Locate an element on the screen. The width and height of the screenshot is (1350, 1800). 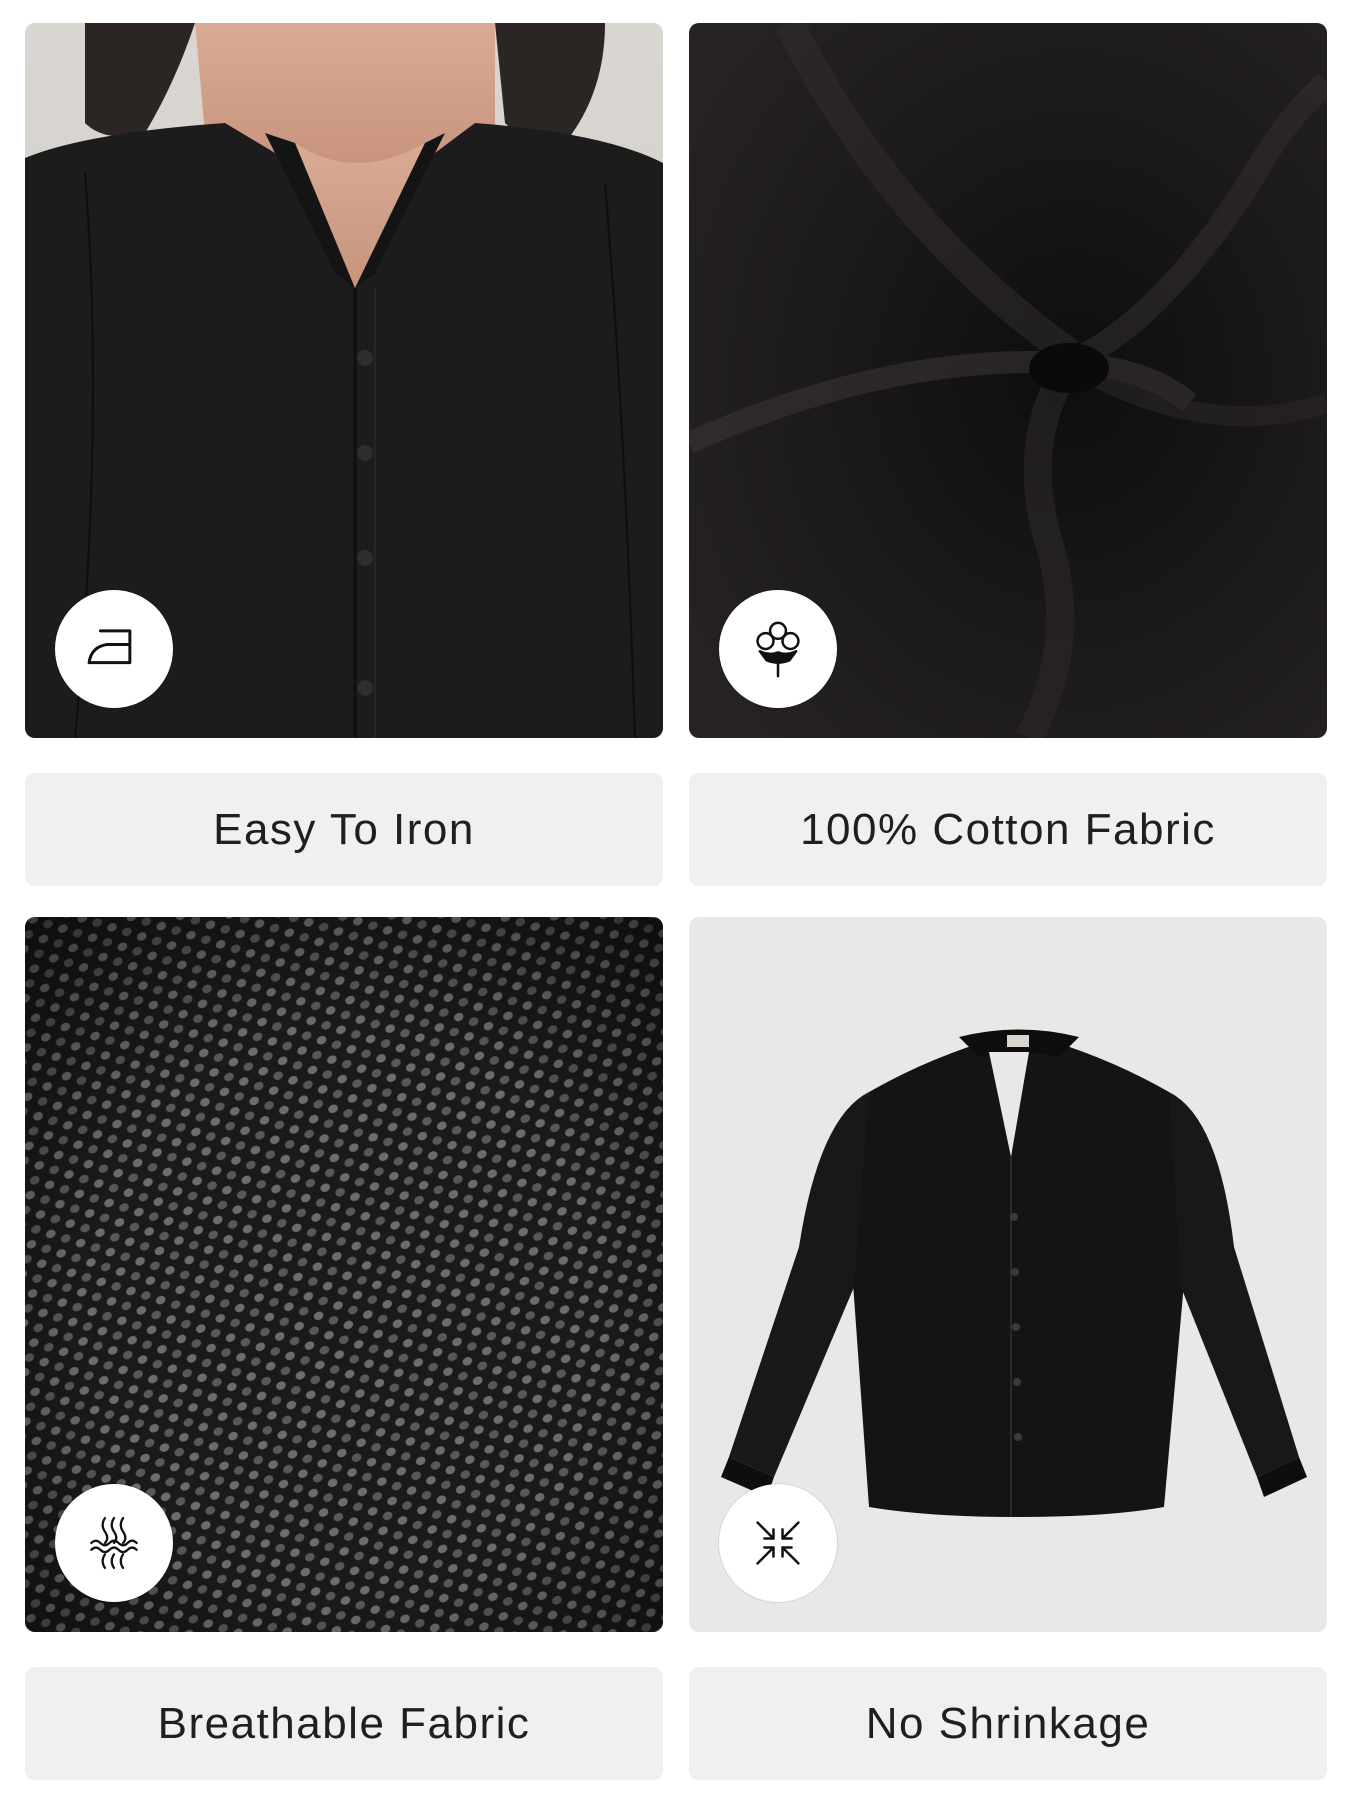
feature-label: Breathable Fabric is located at coordinates (344, 1723).